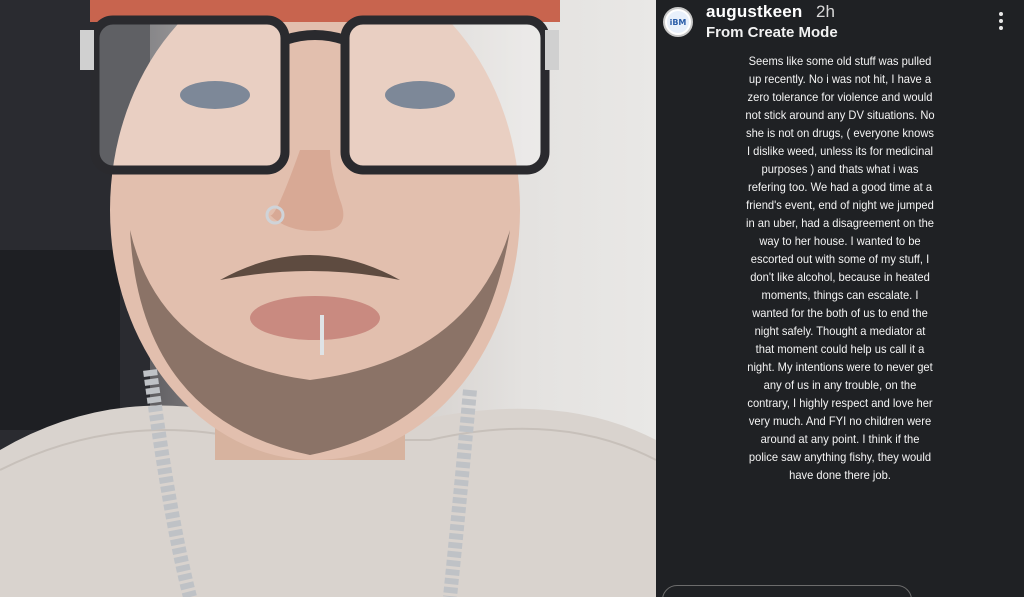  What do you see at coordinates (787, 591) in the screenshot?
I see `reply-input` at bounding box center [787, 591].